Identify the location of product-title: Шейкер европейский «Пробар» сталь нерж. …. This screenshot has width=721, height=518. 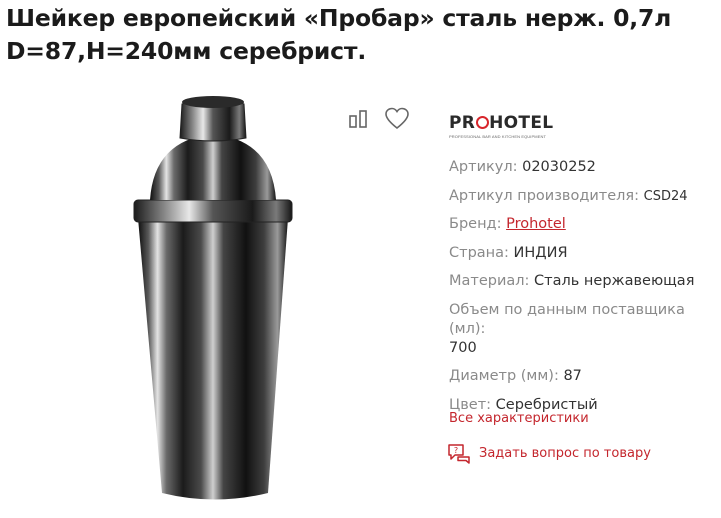
(356, 35).